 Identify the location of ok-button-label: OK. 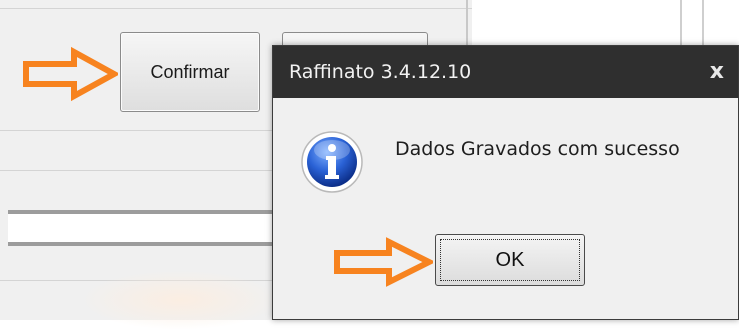
(510, 259).